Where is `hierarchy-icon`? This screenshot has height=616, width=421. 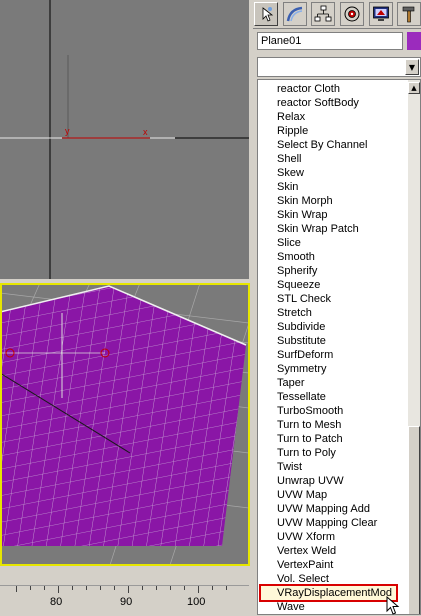 hierarchy-icon is located at coordinates (323, 13).